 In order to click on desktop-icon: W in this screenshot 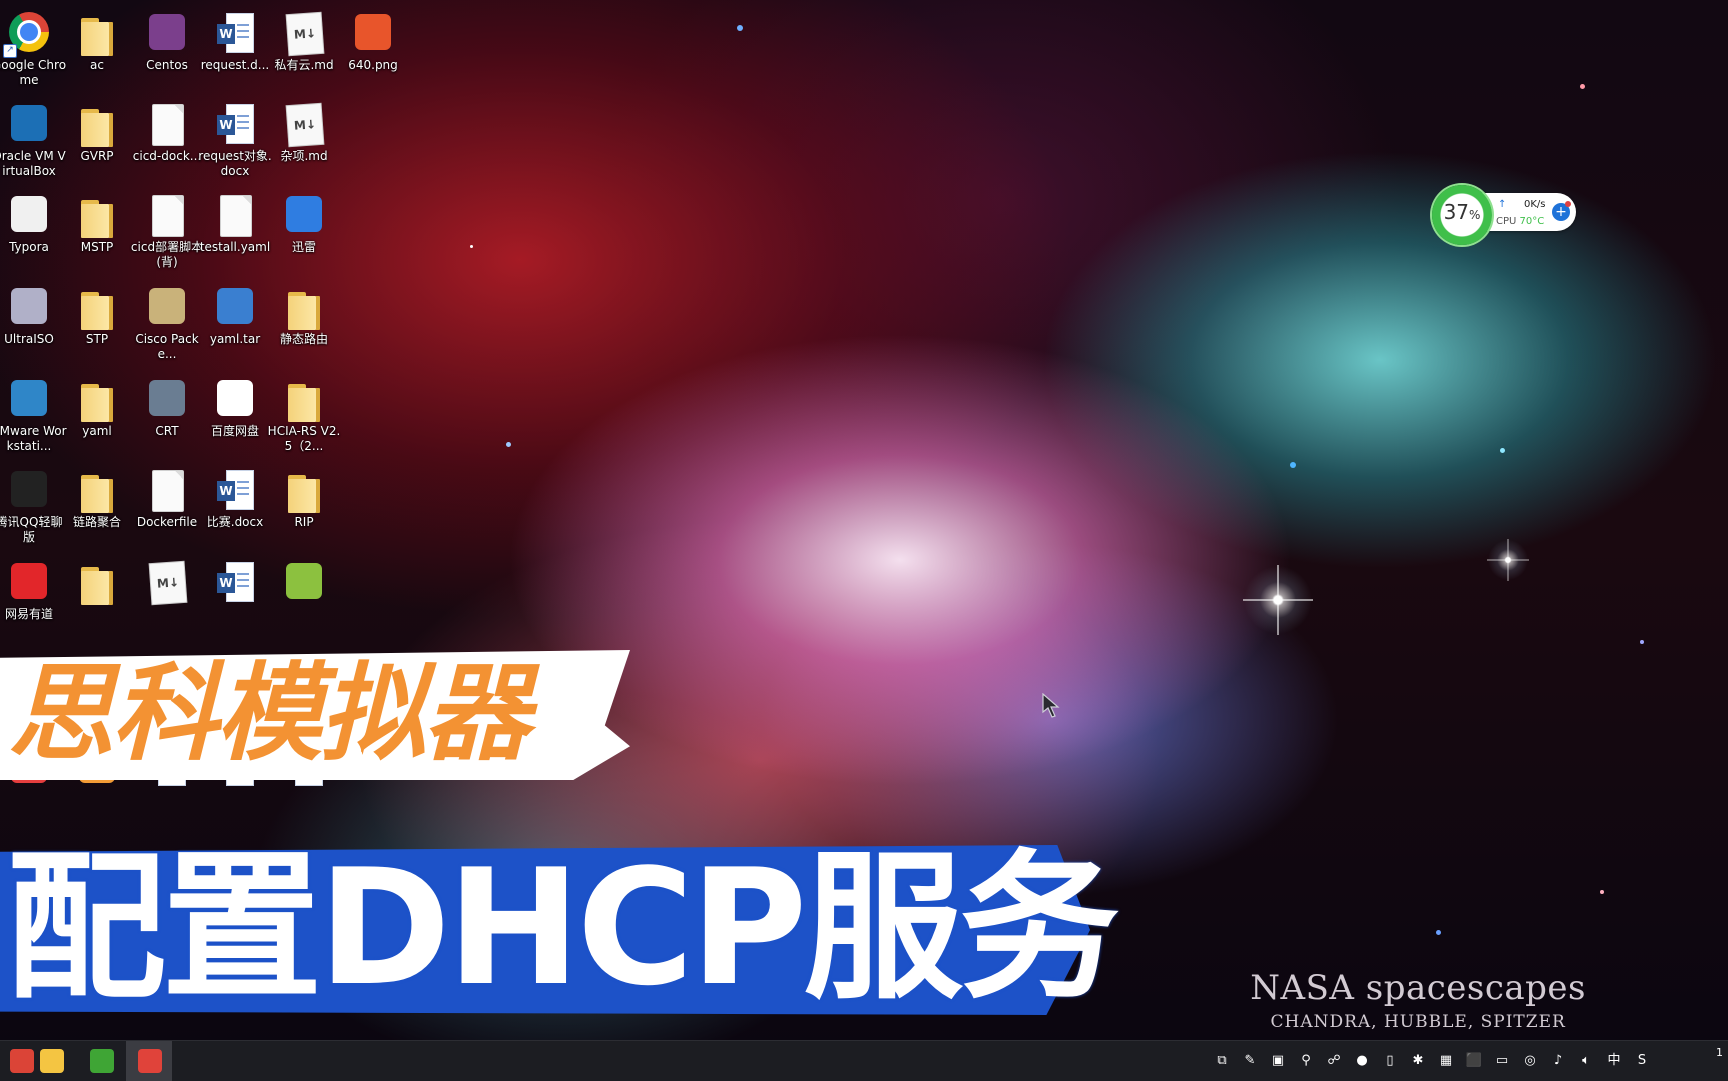, I will do `click(235, 579)`.